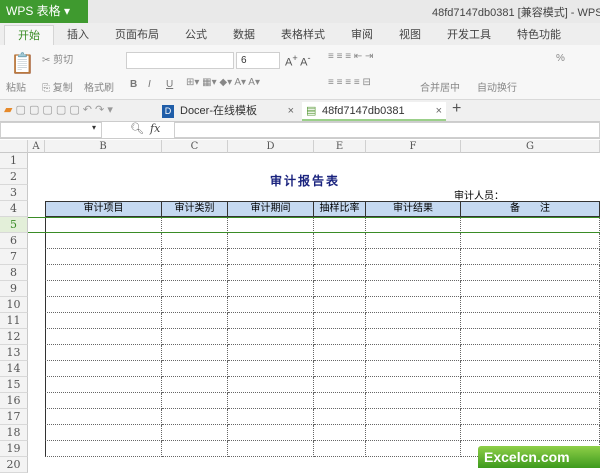 The width and height of the screenshot is (600, 473). I want to click on tab-9: 特色功能, so click(539, 35).